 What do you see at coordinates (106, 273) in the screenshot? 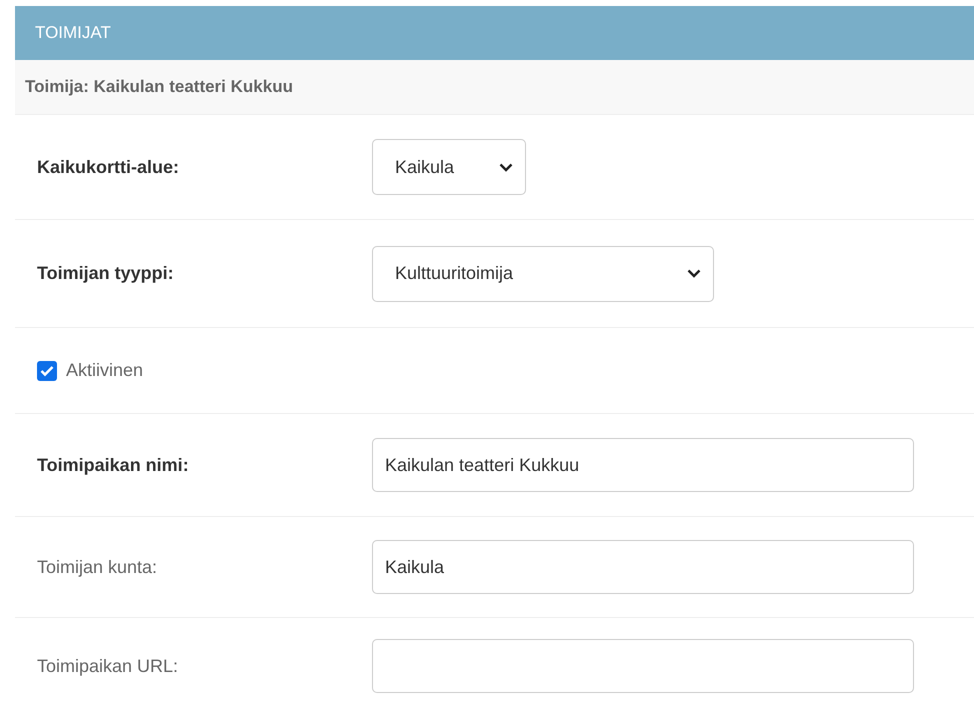
I see `field-label: Toimijan tyyppi:` at bounding box center [106, 273].